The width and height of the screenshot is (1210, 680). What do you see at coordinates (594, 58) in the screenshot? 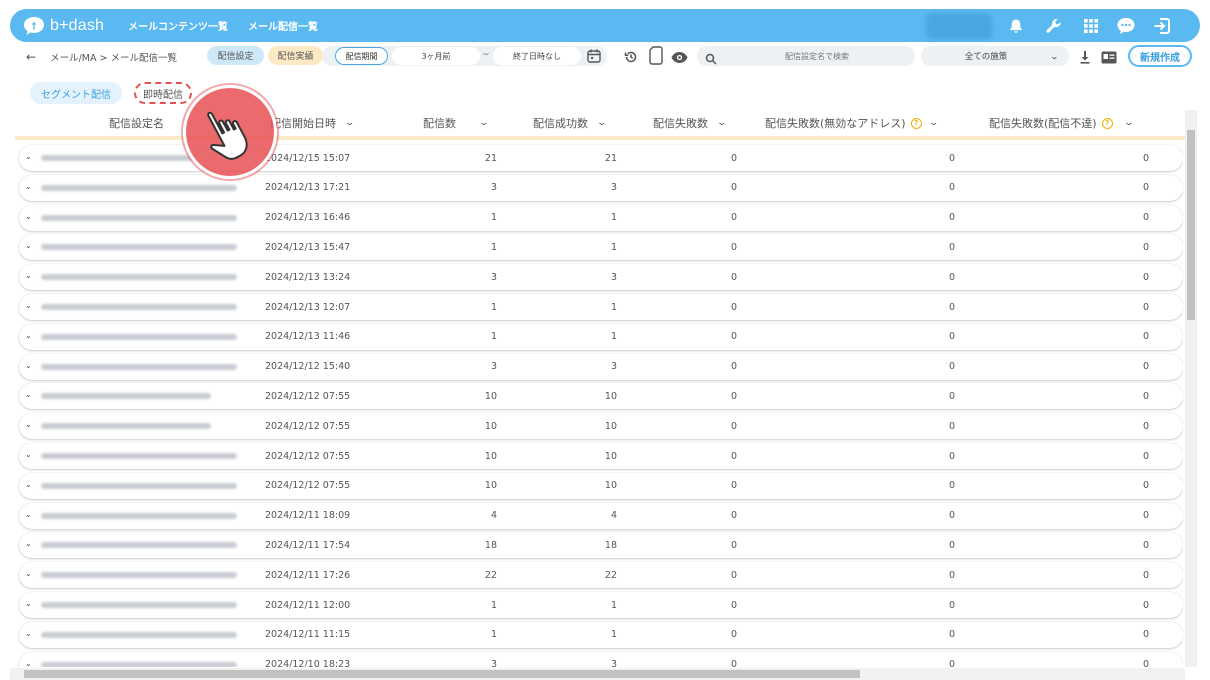
I see `calendar-icon` at bounding box center [594, 58].